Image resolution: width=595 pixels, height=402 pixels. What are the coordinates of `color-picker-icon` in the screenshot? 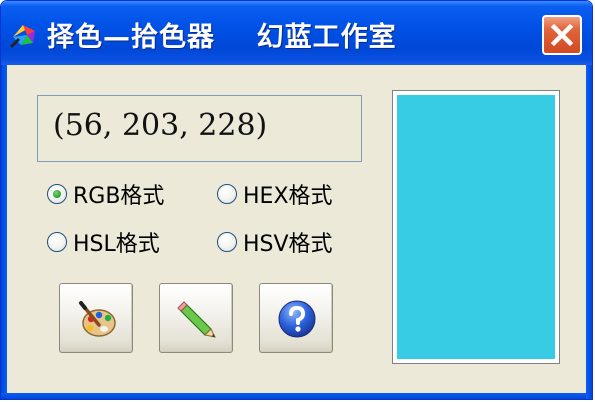 It's located at (24, 36).